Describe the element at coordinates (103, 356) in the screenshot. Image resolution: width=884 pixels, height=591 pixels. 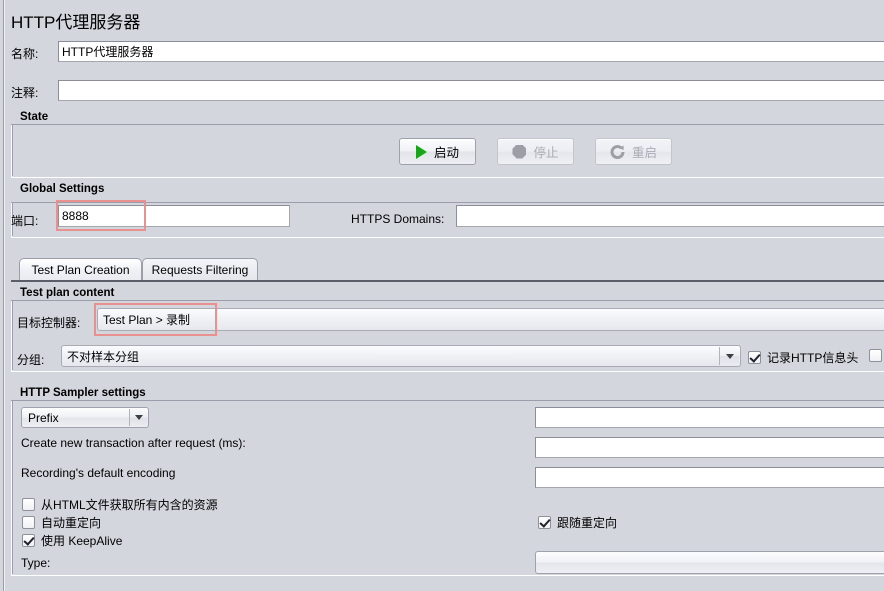
I see `grouping-value: 不对样本分组` at that location.